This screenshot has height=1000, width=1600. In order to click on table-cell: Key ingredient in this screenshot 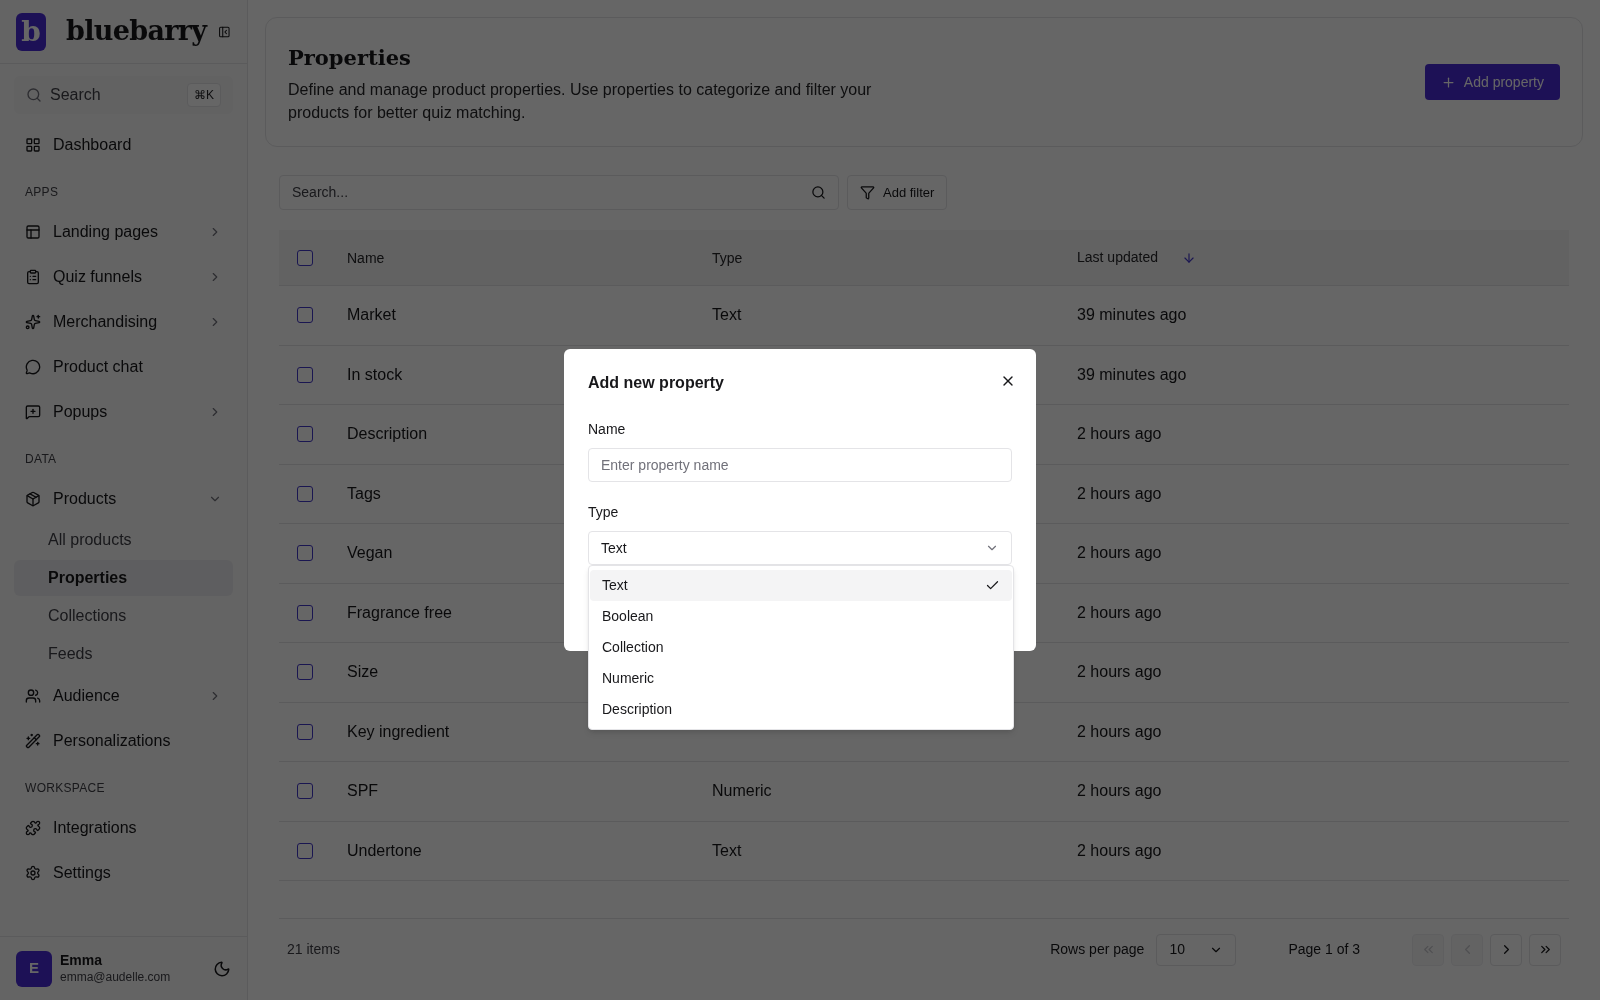, I will do `click(398, 731)`.